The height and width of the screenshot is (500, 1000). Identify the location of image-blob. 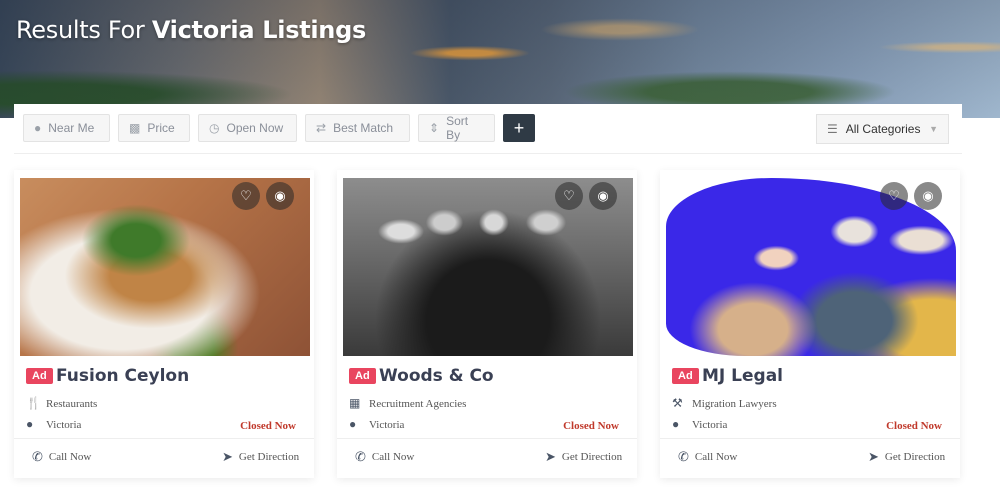
(811, 267).